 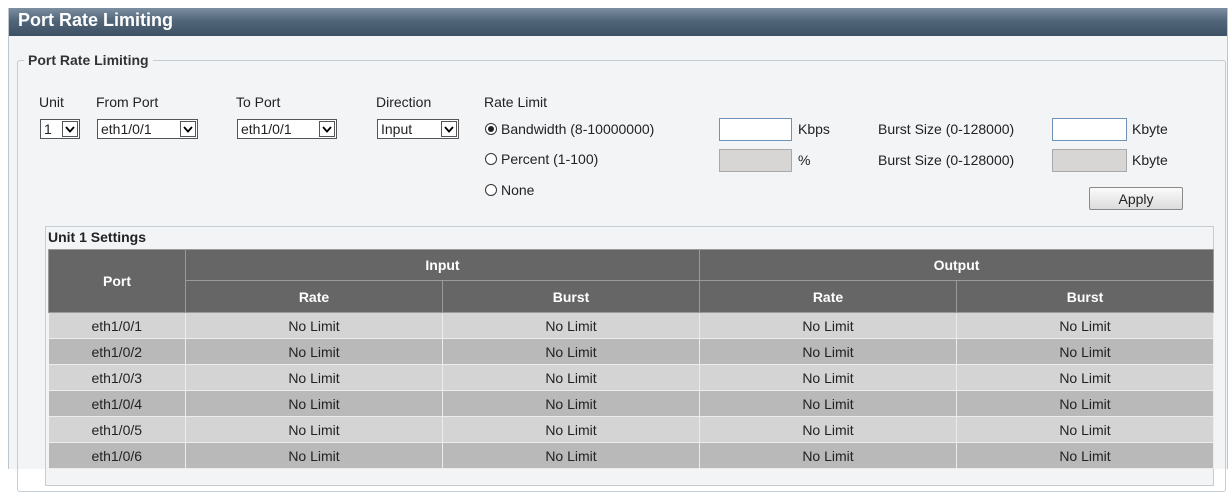 What do you see at coordinates (51, 102) in the screenshot?
I see `unit-label: Unit` at bounding box center [51, 102].